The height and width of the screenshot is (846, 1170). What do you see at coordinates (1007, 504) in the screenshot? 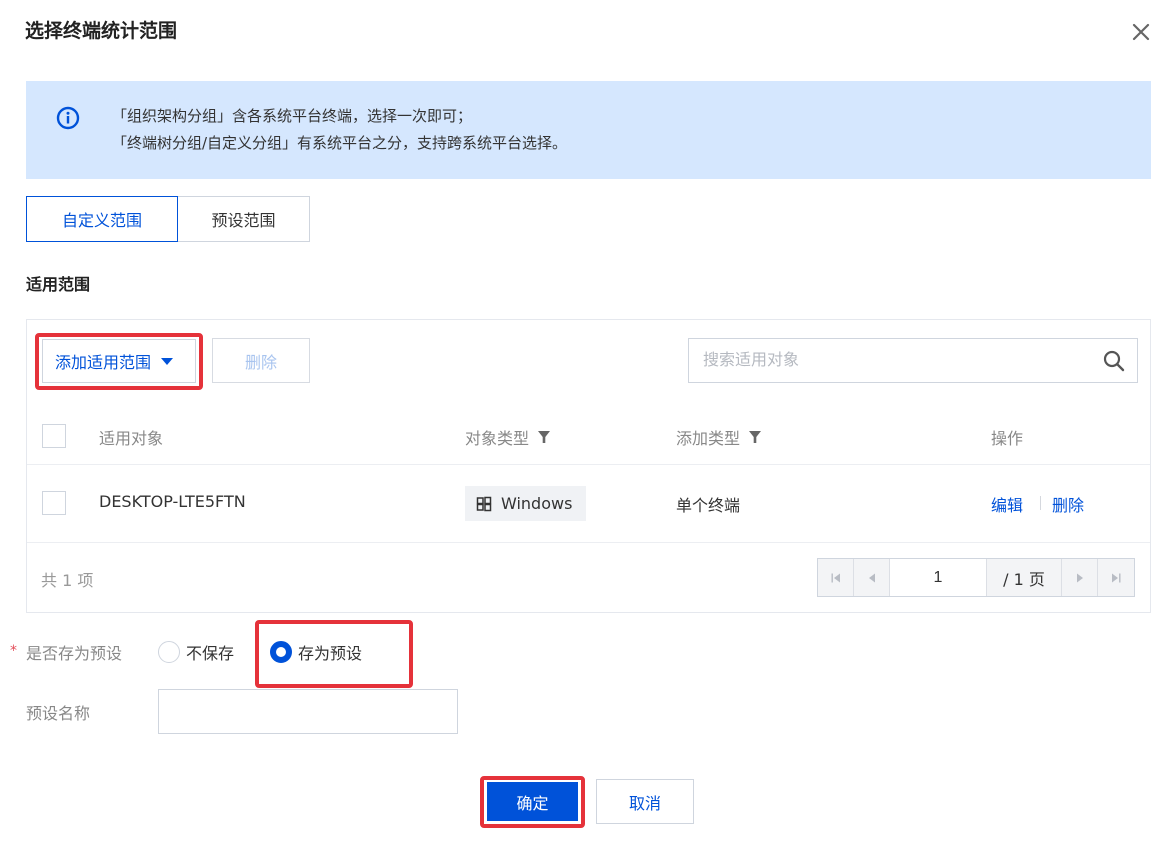
I see `edit-link: 编辑` at bounding box center [1007, 504].